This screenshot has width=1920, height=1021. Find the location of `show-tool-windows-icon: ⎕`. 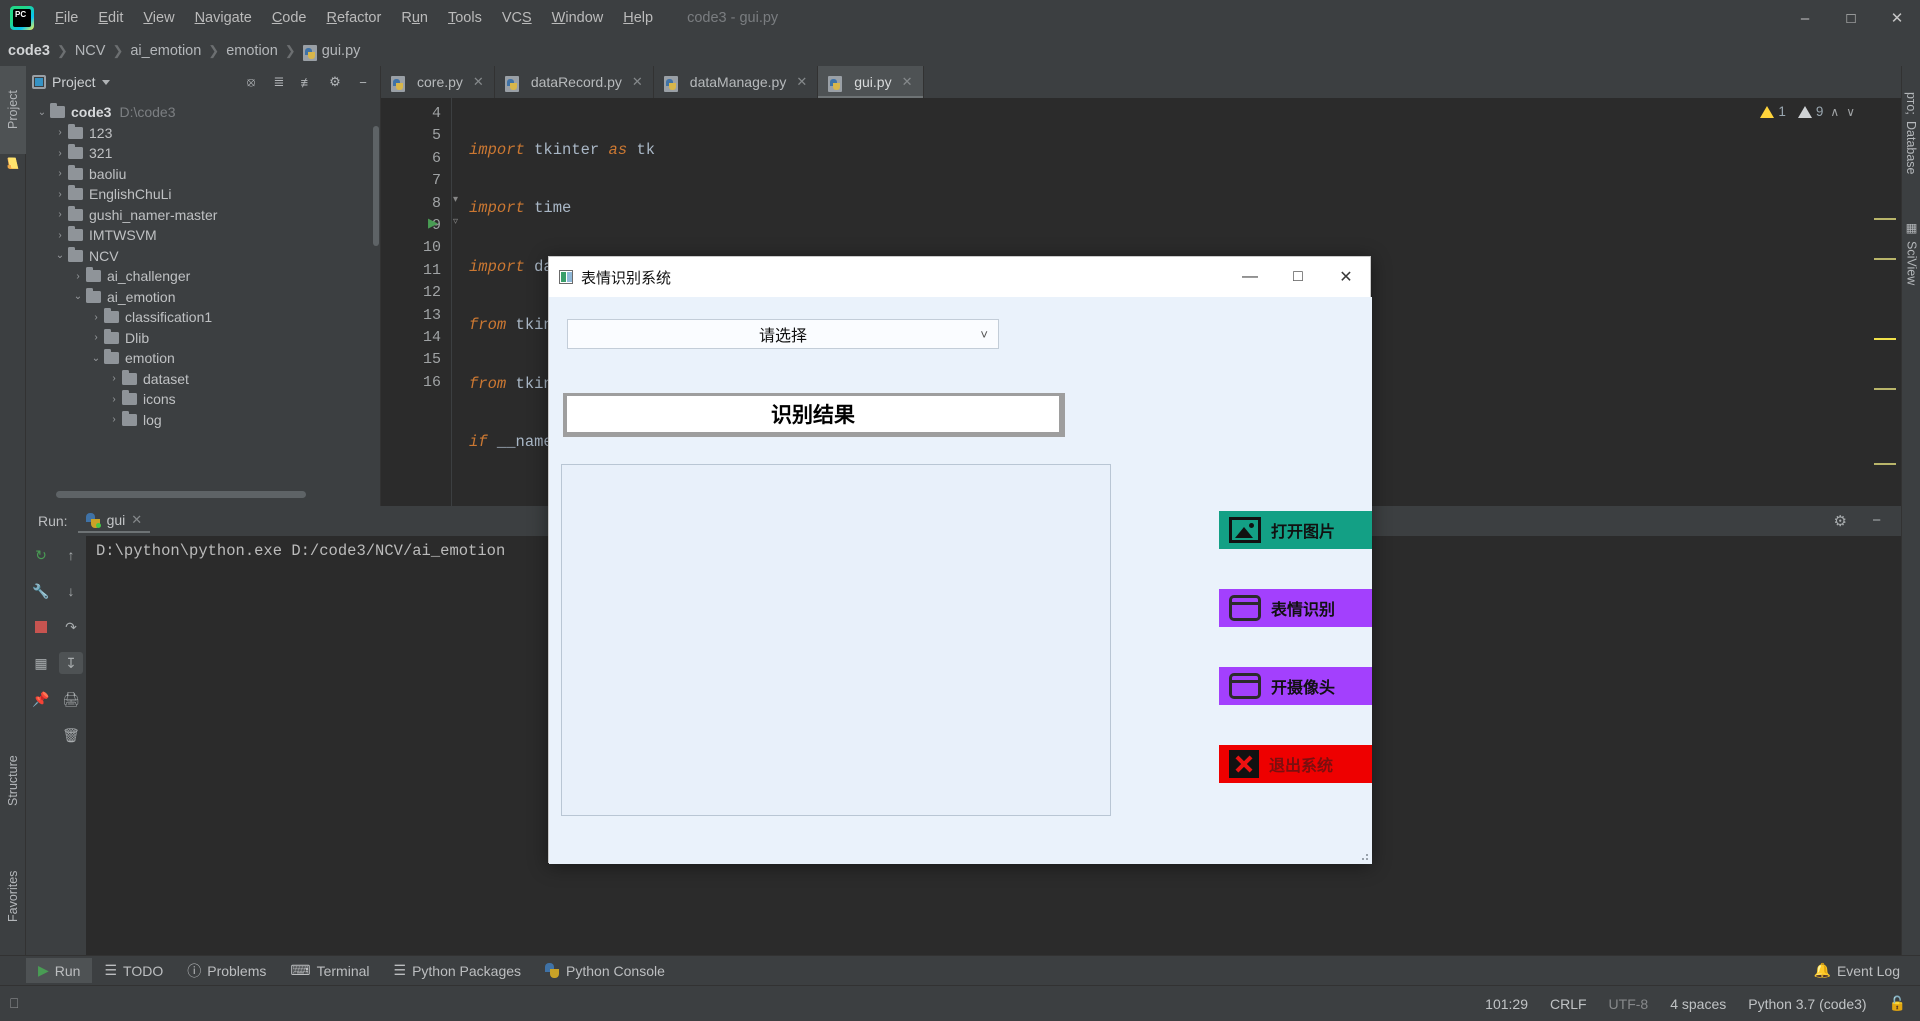

show-tool-windows-icon: ⎕ is located at coordinates (14, 1003).